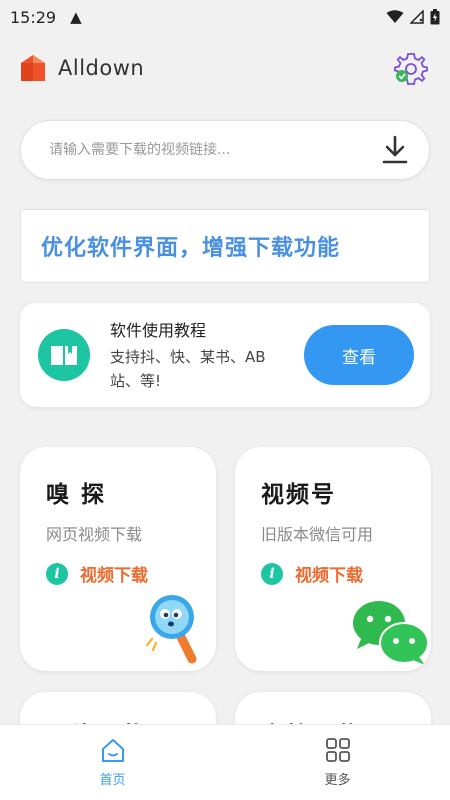  I want to click on home-icon, so click(112, 750).